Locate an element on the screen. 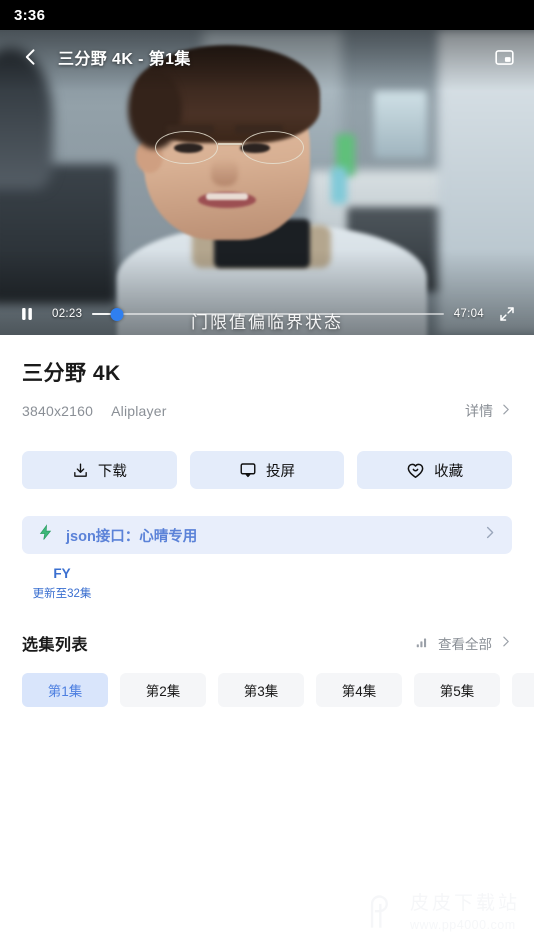 The width and height of the screenshot is (534, 949). cast-screen-icon is located at coordinates (248, 470).